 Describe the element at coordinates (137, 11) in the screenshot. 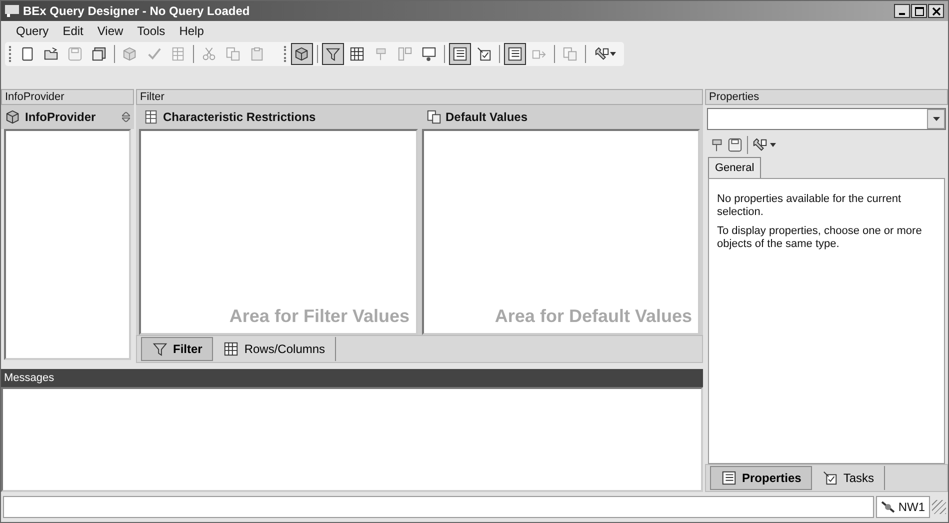

I see `window-title: BEx Query Designer - No Query Loaded` at that location.